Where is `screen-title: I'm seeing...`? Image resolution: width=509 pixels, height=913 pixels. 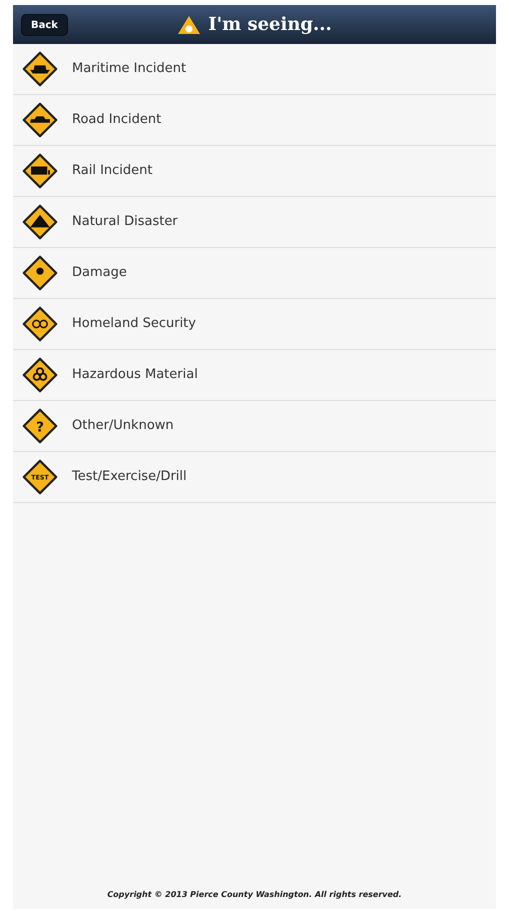
screen-title: I'm seeing... is located at coordinates (270, 25).